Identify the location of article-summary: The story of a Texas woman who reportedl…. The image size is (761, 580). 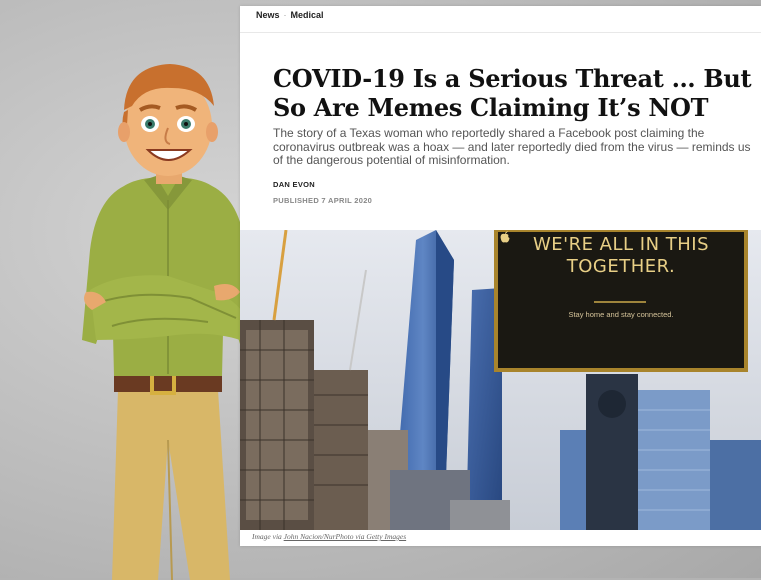
(512, 146).